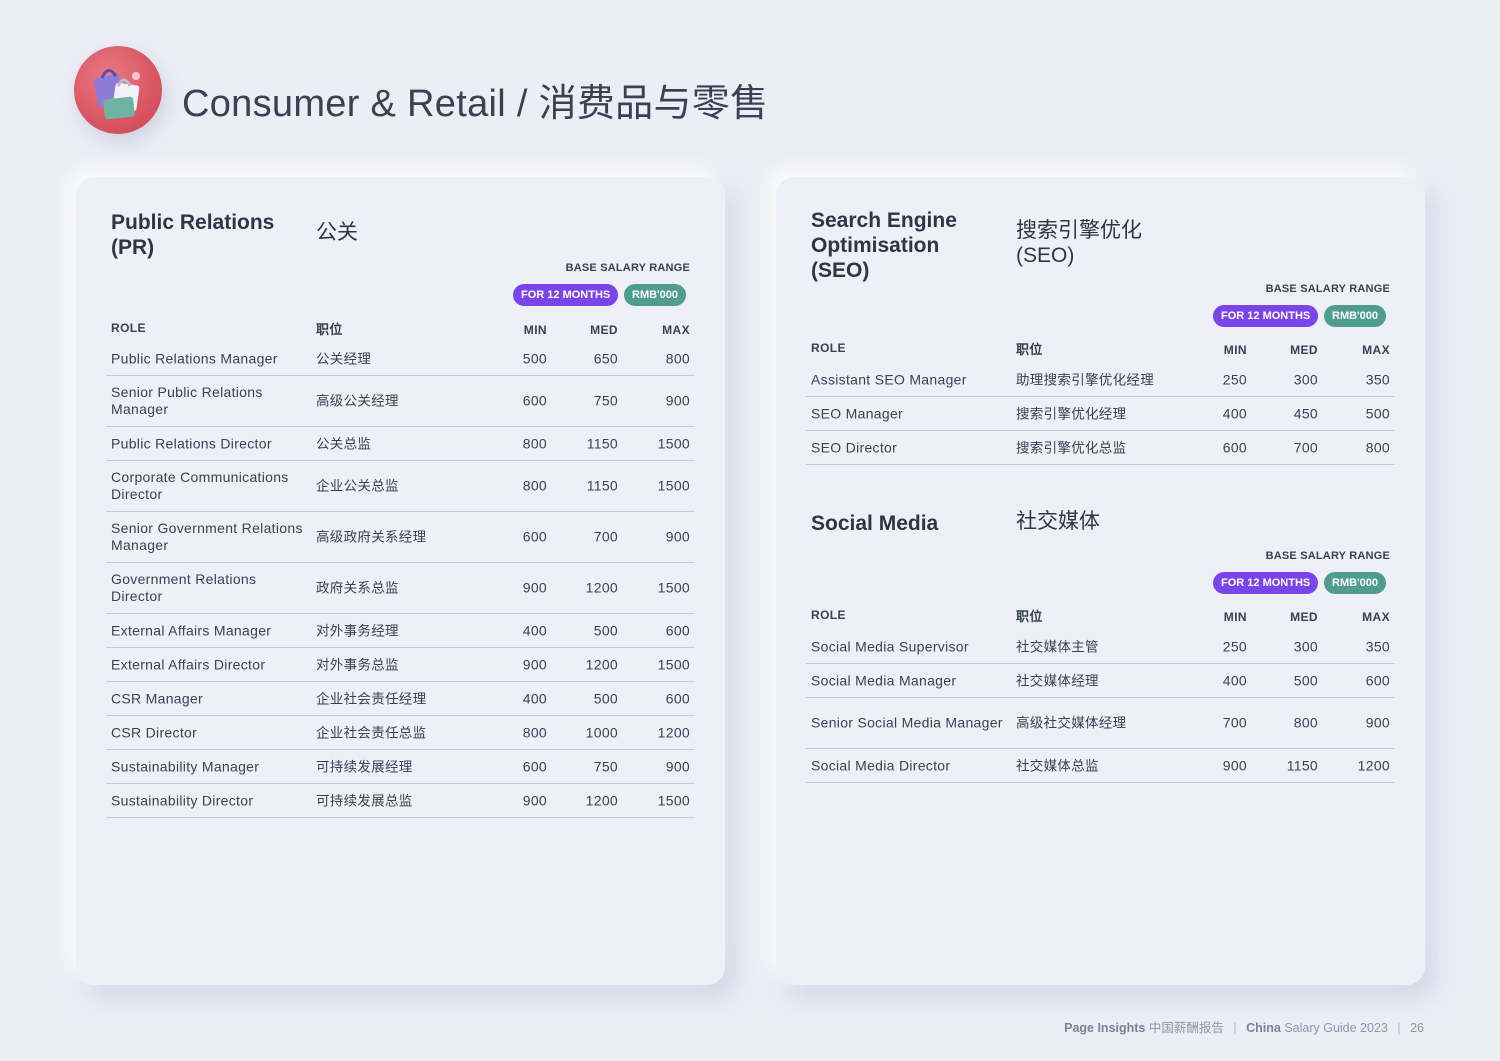  Describe the element at coordinates (875, 523) in the screenshot. I see `section-title: Social Media` at that location.